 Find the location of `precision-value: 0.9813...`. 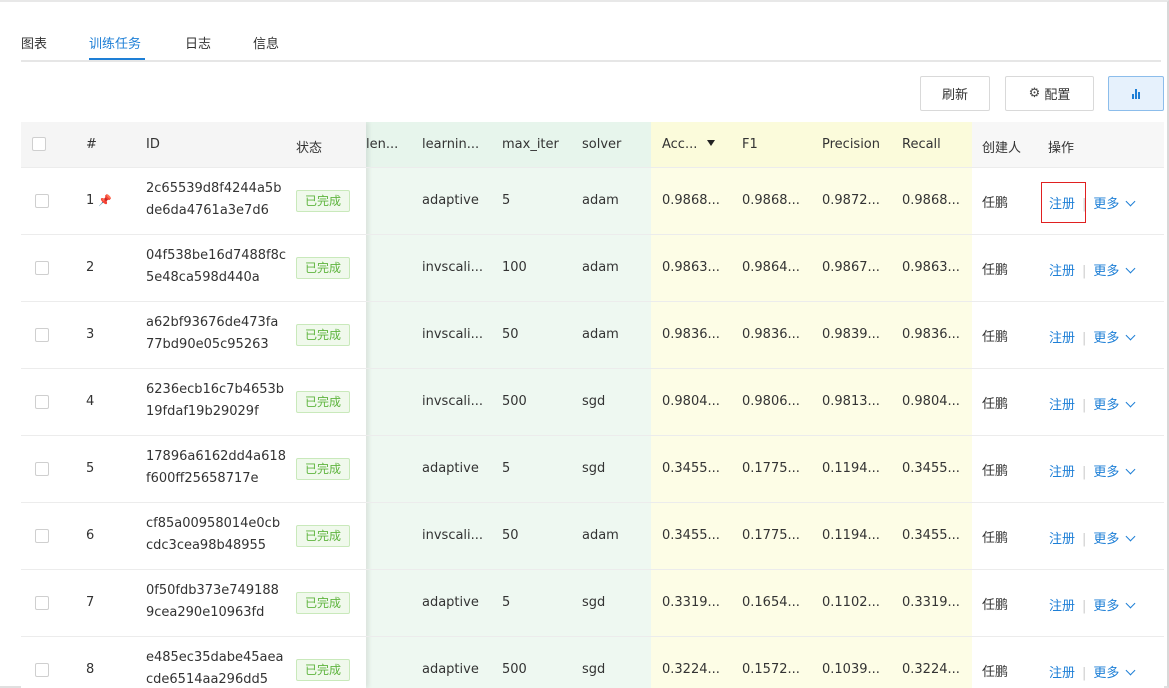

precision-value: 0.9813... is located at coordinates (851, 401).